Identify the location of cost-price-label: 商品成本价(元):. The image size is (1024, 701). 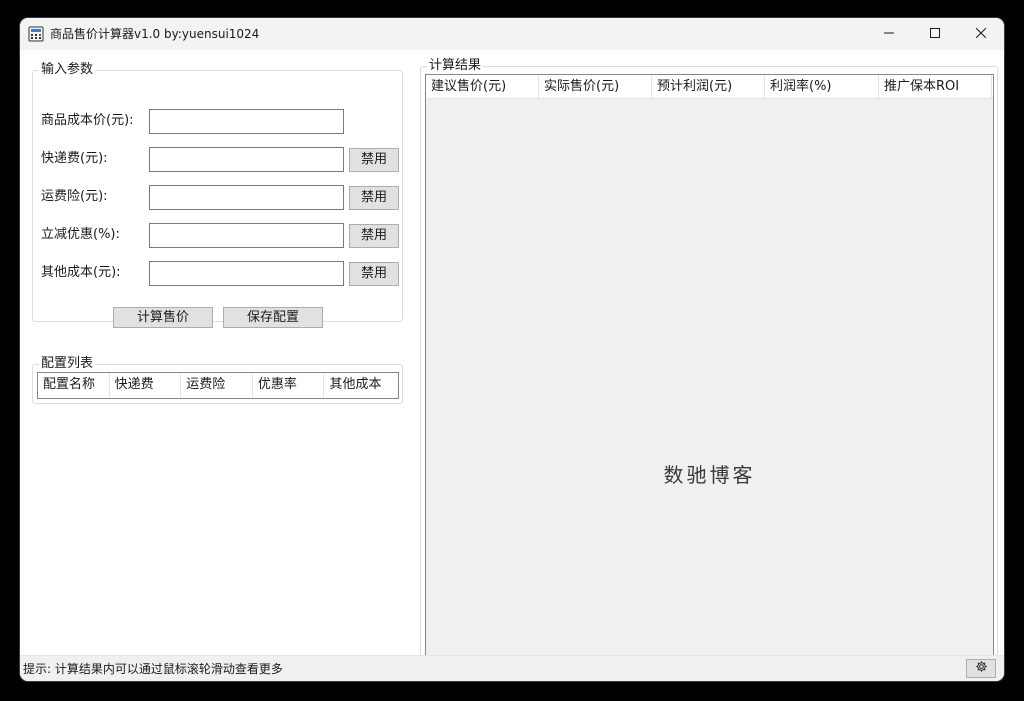
(87, 120).